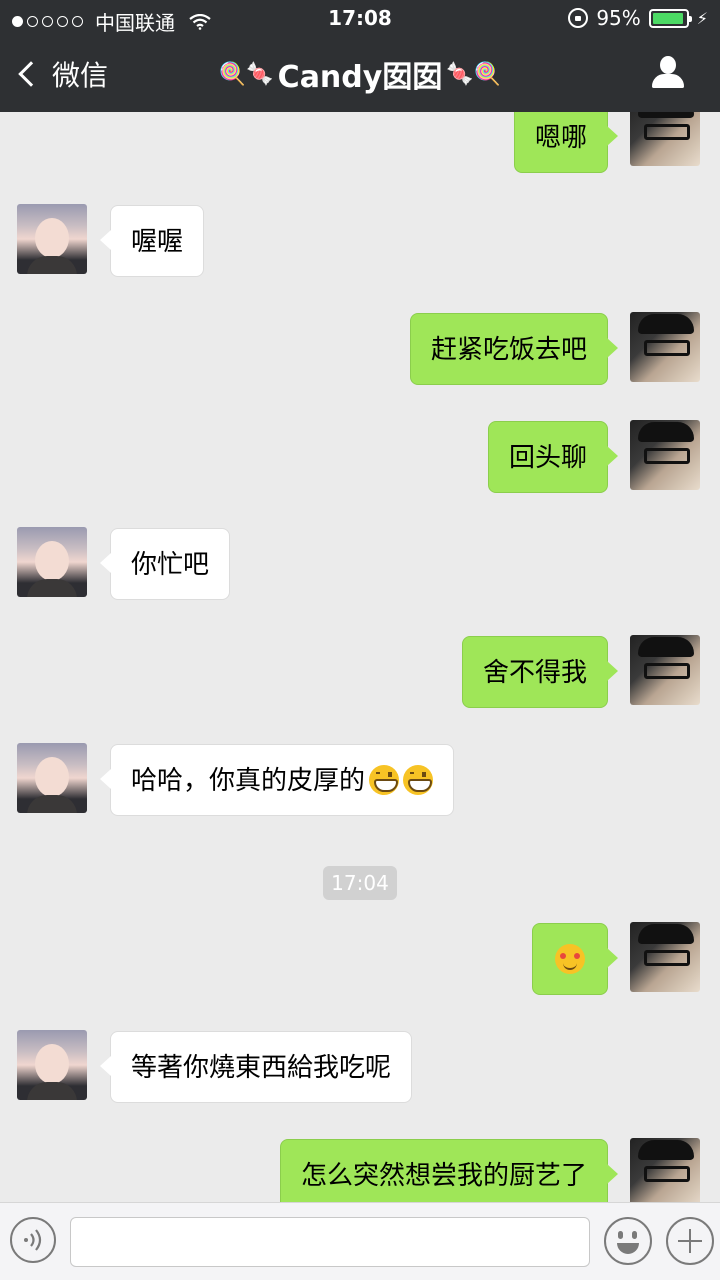 Image resolution: width=720 pixels, height=1280 pixels. I want to click on message-bubble: 回头聊, so click(553, 457).